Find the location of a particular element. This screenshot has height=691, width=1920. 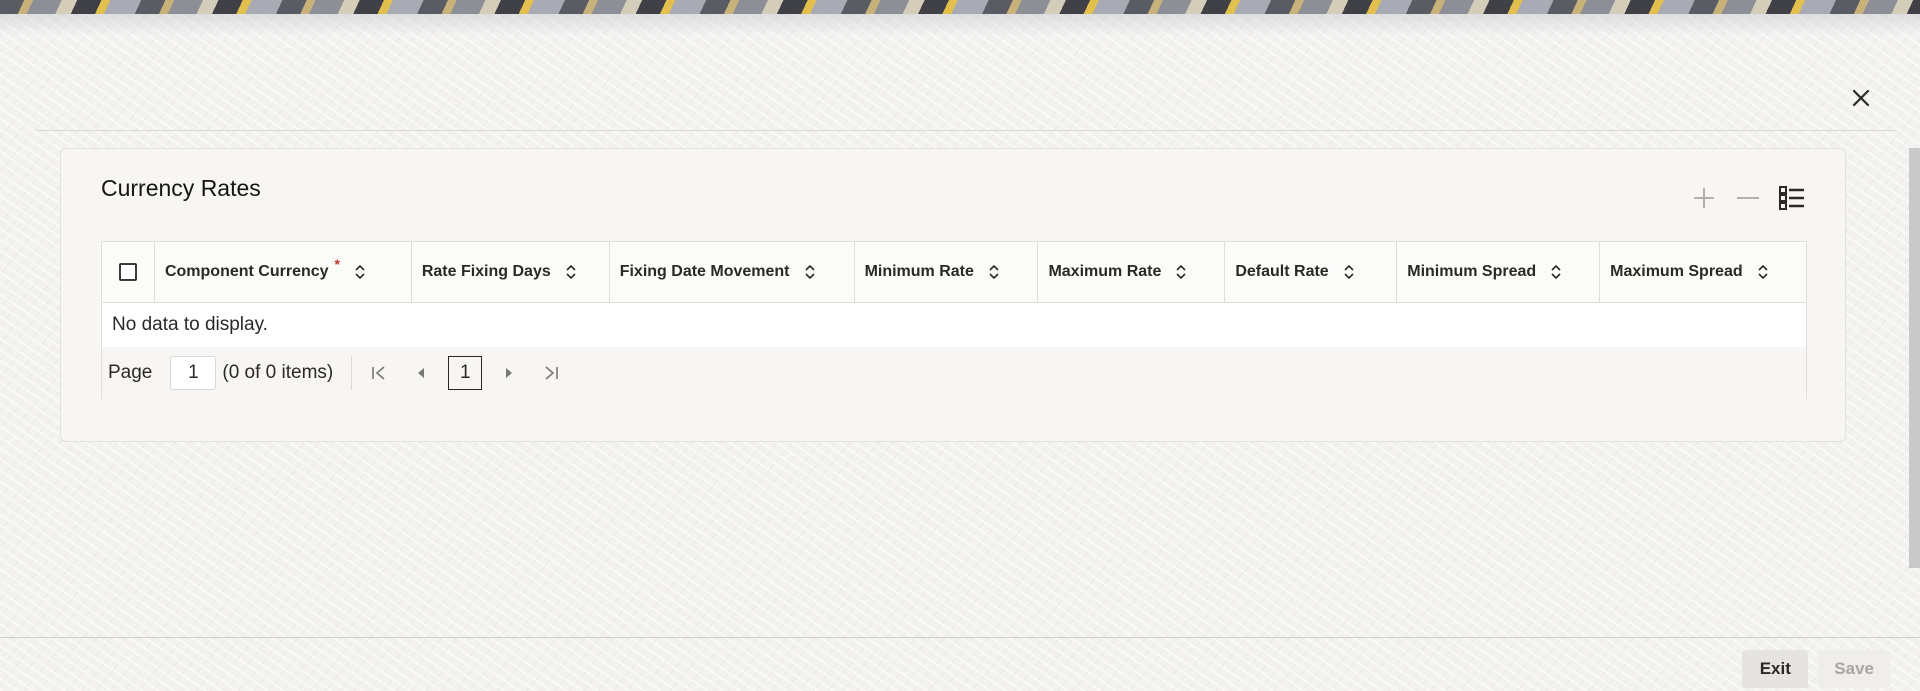

column-header-minimum-rate: Minimum Rate is located at coordinates (947, 272).